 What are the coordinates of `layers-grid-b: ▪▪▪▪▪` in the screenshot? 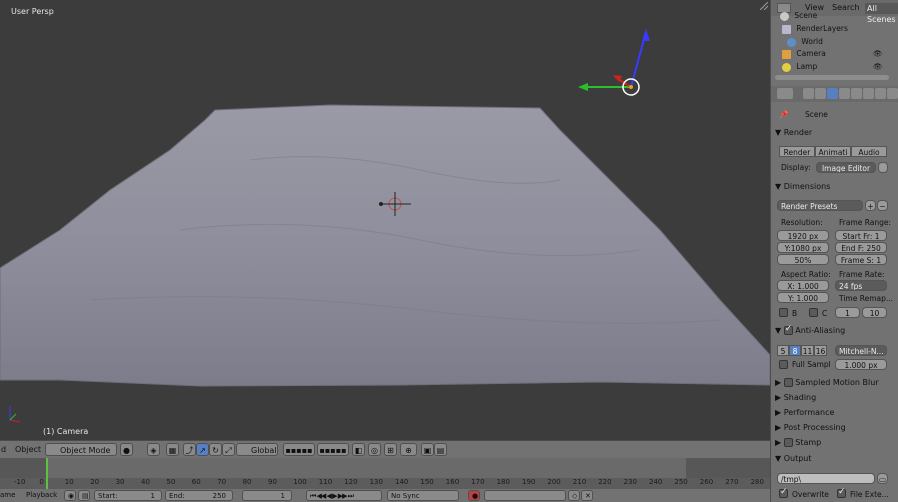 It's located at (333, 449).